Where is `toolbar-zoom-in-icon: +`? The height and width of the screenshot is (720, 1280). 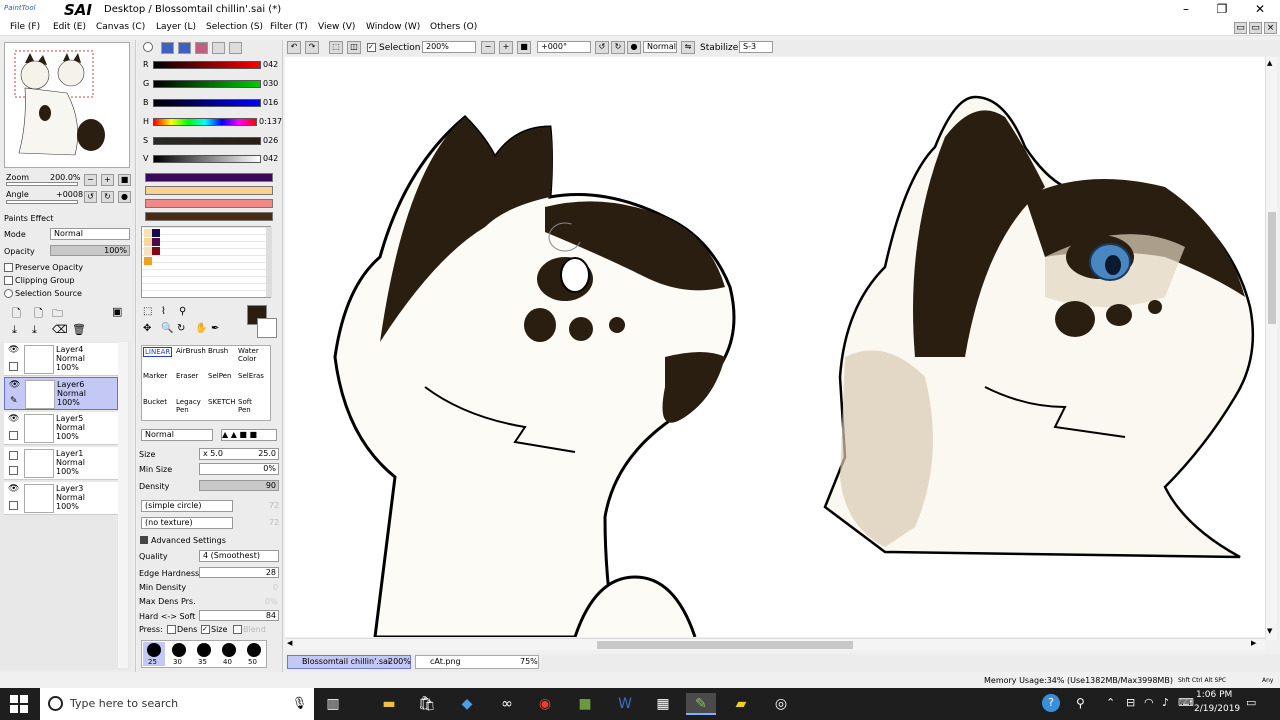
toolbar-zoom-in-icon: + is located at coordinates (506, 47).